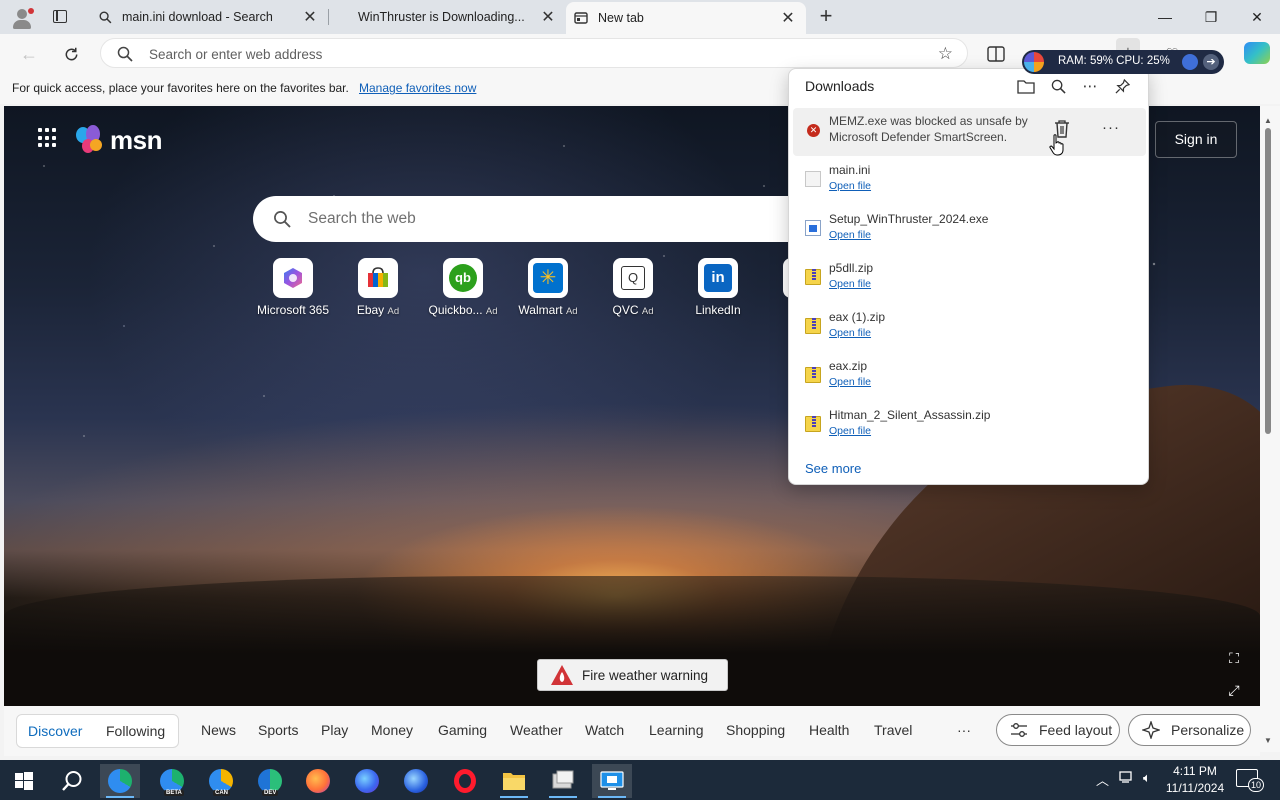  I want to click on web-search-box: Search the web, so click(533, 219).